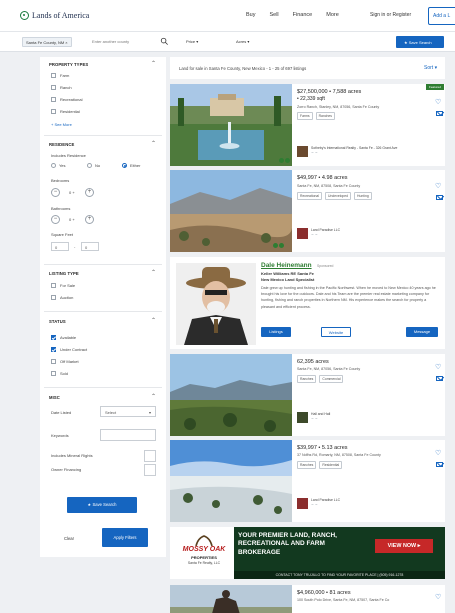 This screenshot has height=613, width=455. I want to click on date-listed-select: Select ▾, so click(128, 411).